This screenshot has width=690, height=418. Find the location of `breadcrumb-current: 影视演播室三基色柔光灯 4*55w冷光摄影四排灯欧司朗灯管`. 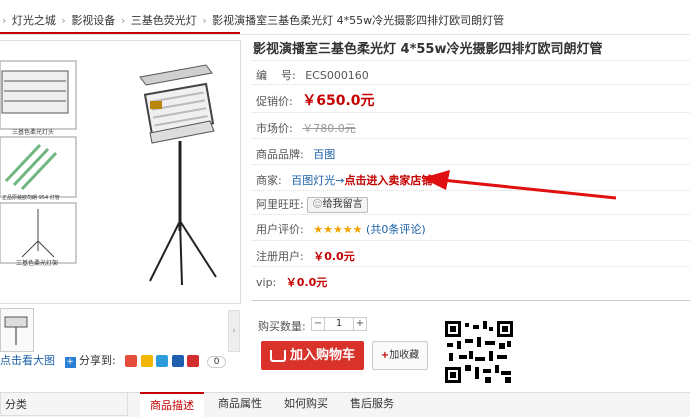

breadcrumb-current: 影视演播室三基色柔光灯 4*55w冷光摄影四排灯欧司朗灯管 is located at coordinates (358, 20).